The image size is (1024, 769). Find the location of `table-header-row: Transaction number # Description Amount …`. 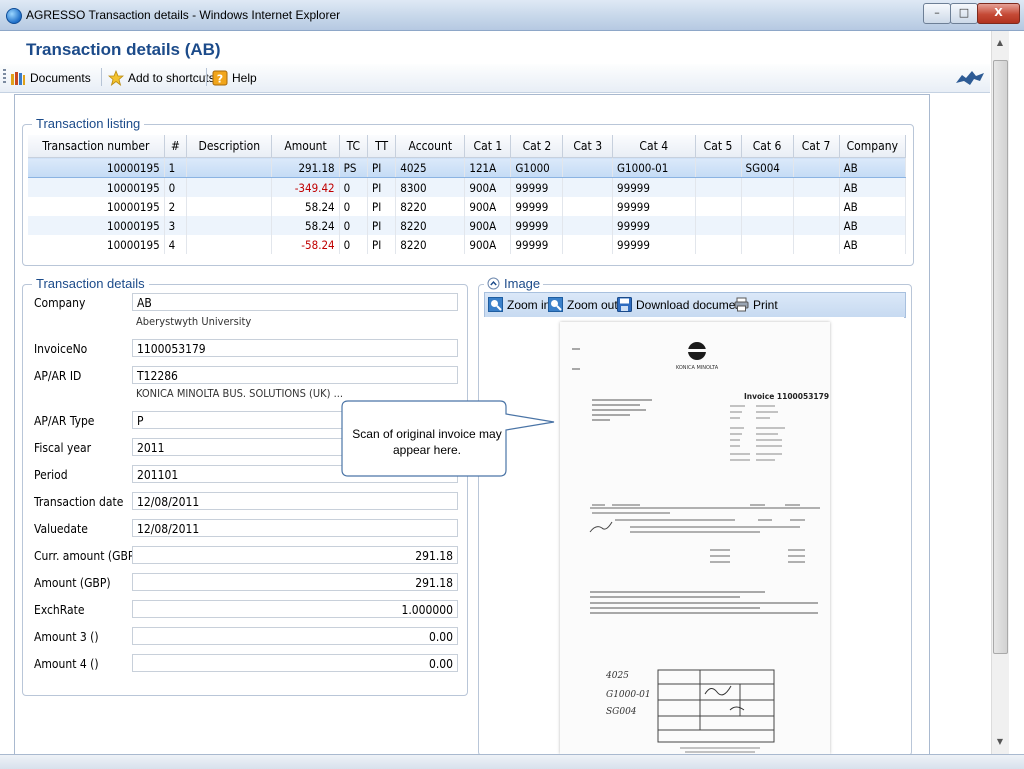

table-header-row: Transaction number # Description Amount … is located at coordinates (467, 146).